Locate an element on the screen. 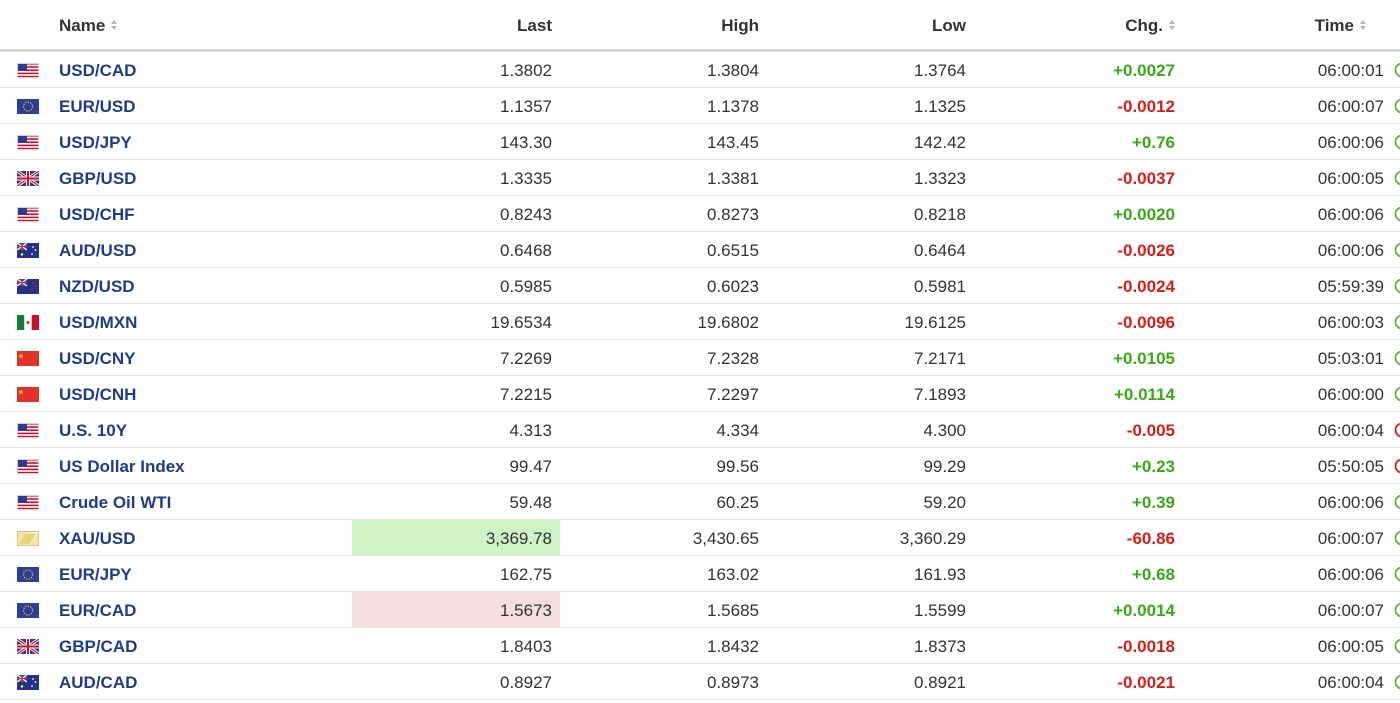  change-value: +0.0027 is located at coordinates (1144, 70).